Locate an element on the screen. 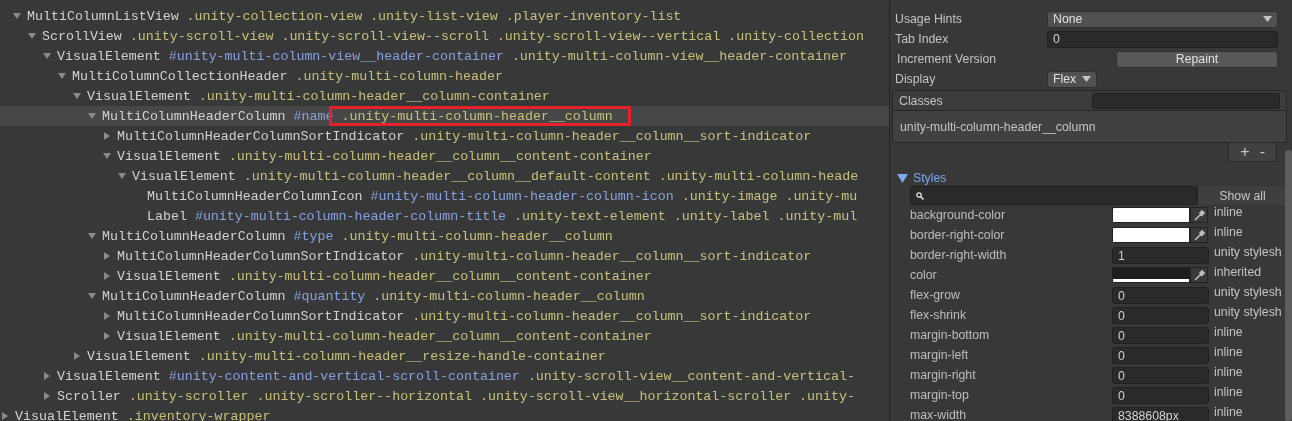 The width and height of the screenshot is (1292, 421). add-class-button: + is located at coordinates (1245, 152).